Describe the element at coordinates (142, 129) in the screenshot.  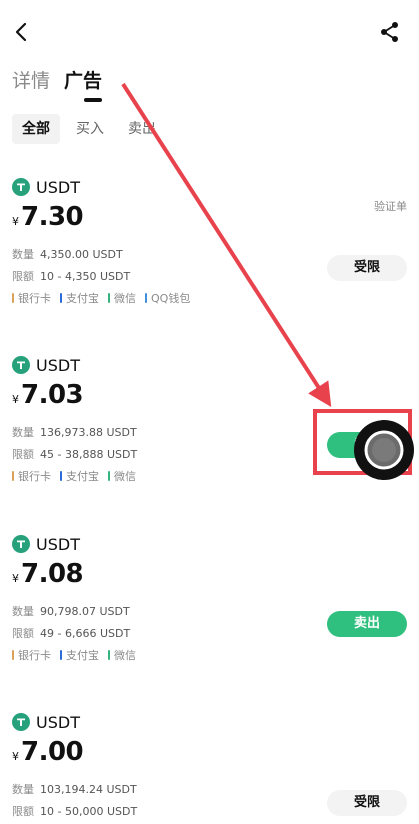
I see `filter-sell: 卖出` at that location.